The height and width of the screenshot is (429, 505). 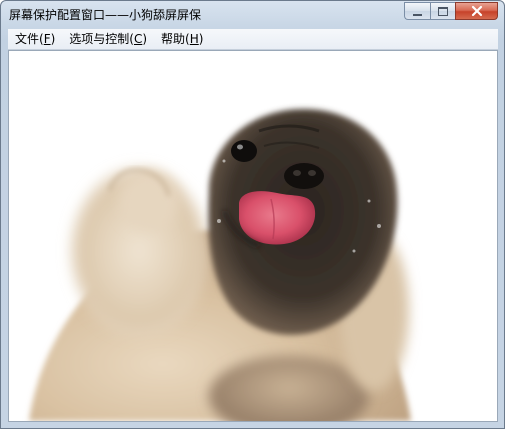 What do you see at coordinates (417, 11) in the screenshot?
I see `minimize-button` at bounding box center [417, 11].